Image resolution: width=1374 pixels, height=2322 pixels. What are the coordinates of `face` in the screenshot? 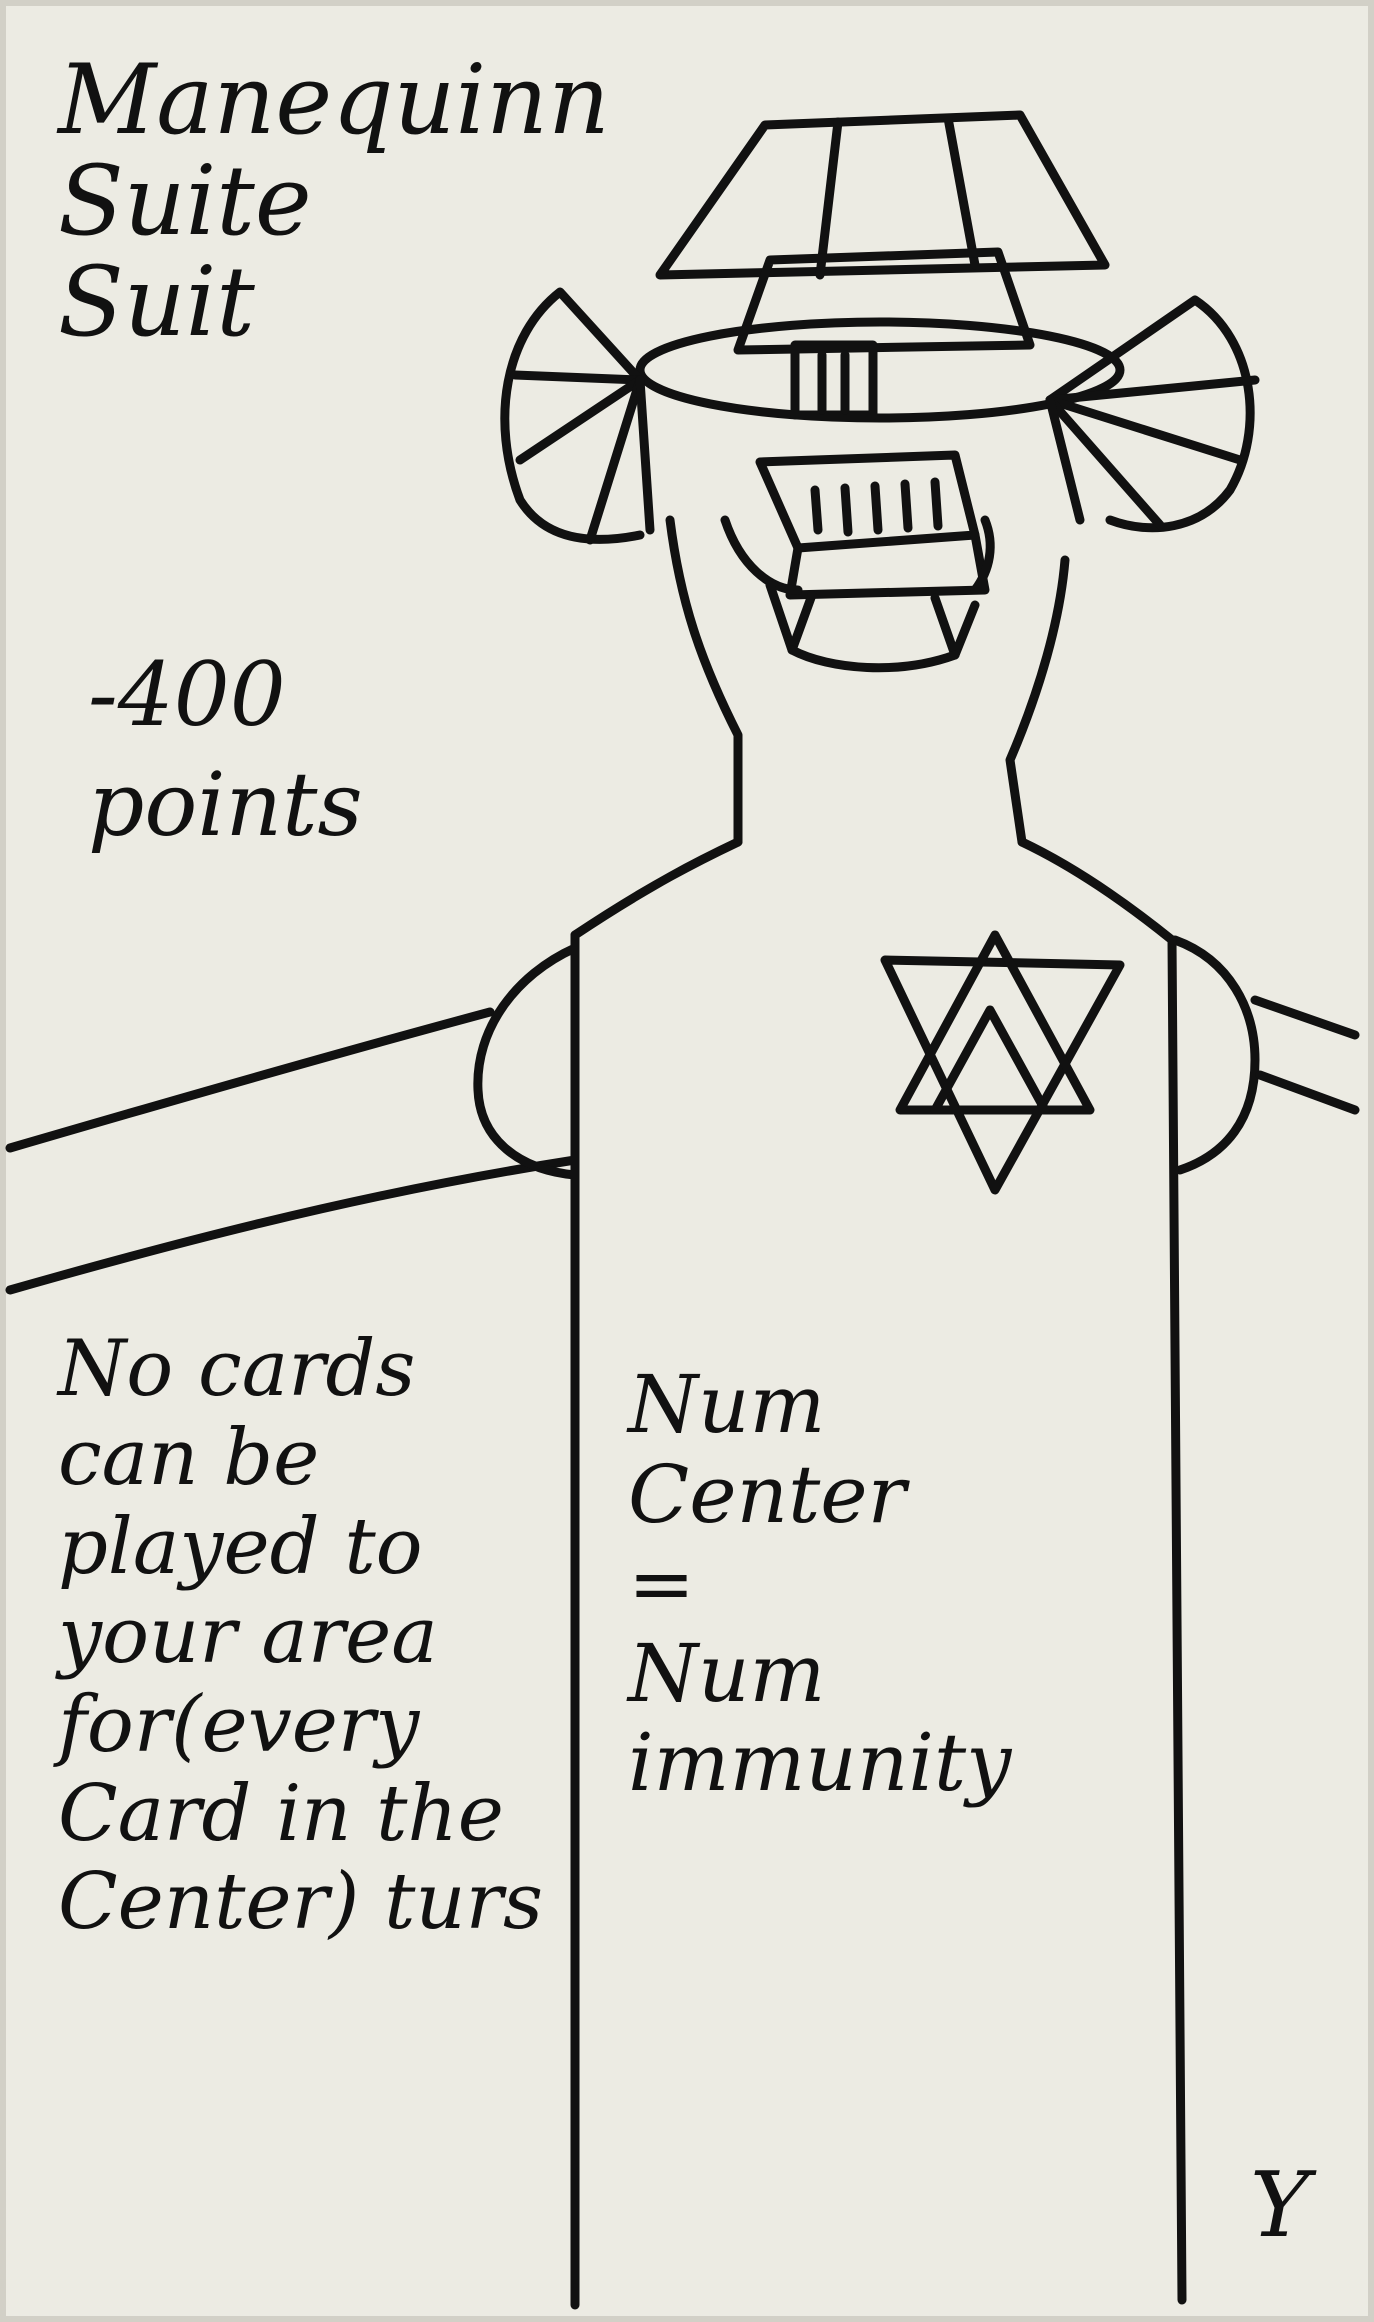 It's located at (857, 506).